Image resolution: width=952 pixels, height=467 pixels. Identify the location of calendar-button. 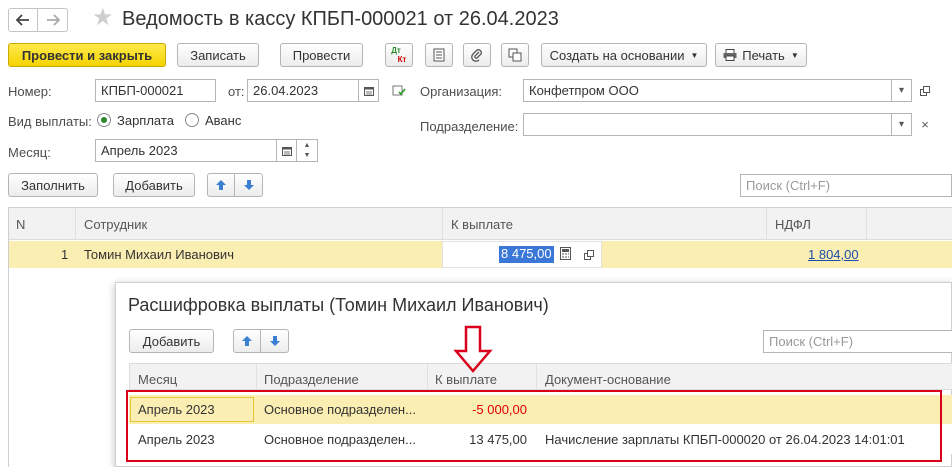
(369, 90).